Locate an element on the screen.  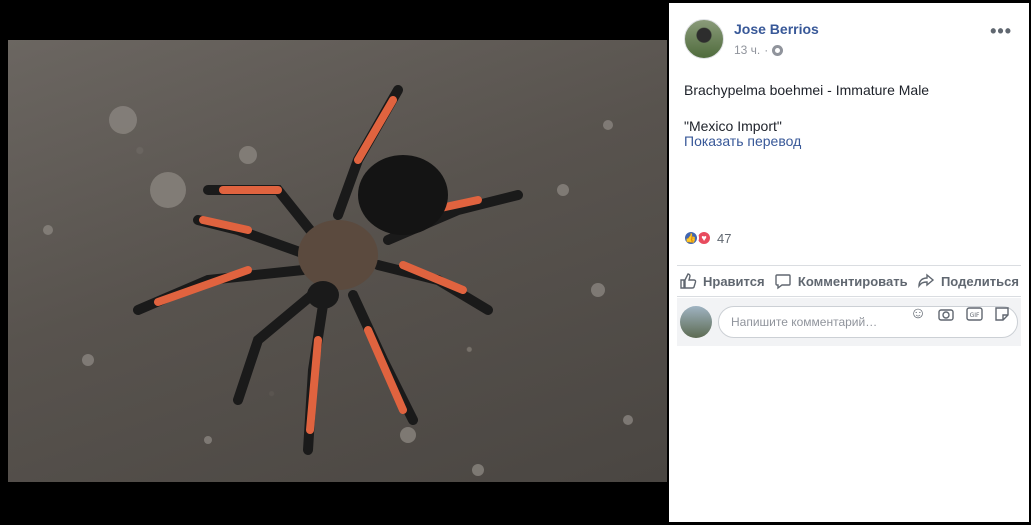
comment-icon is located at coordinates (783, 282).